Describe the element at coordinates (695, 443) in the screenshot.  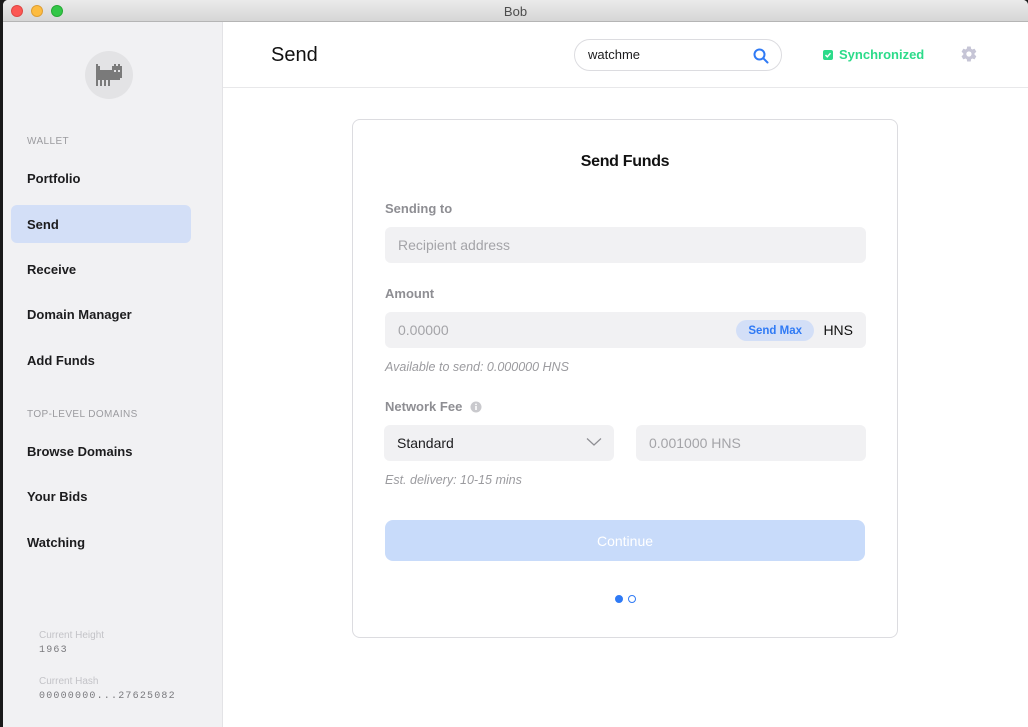
I see `fee-amount-value: 0.001000 HNS` at that location.